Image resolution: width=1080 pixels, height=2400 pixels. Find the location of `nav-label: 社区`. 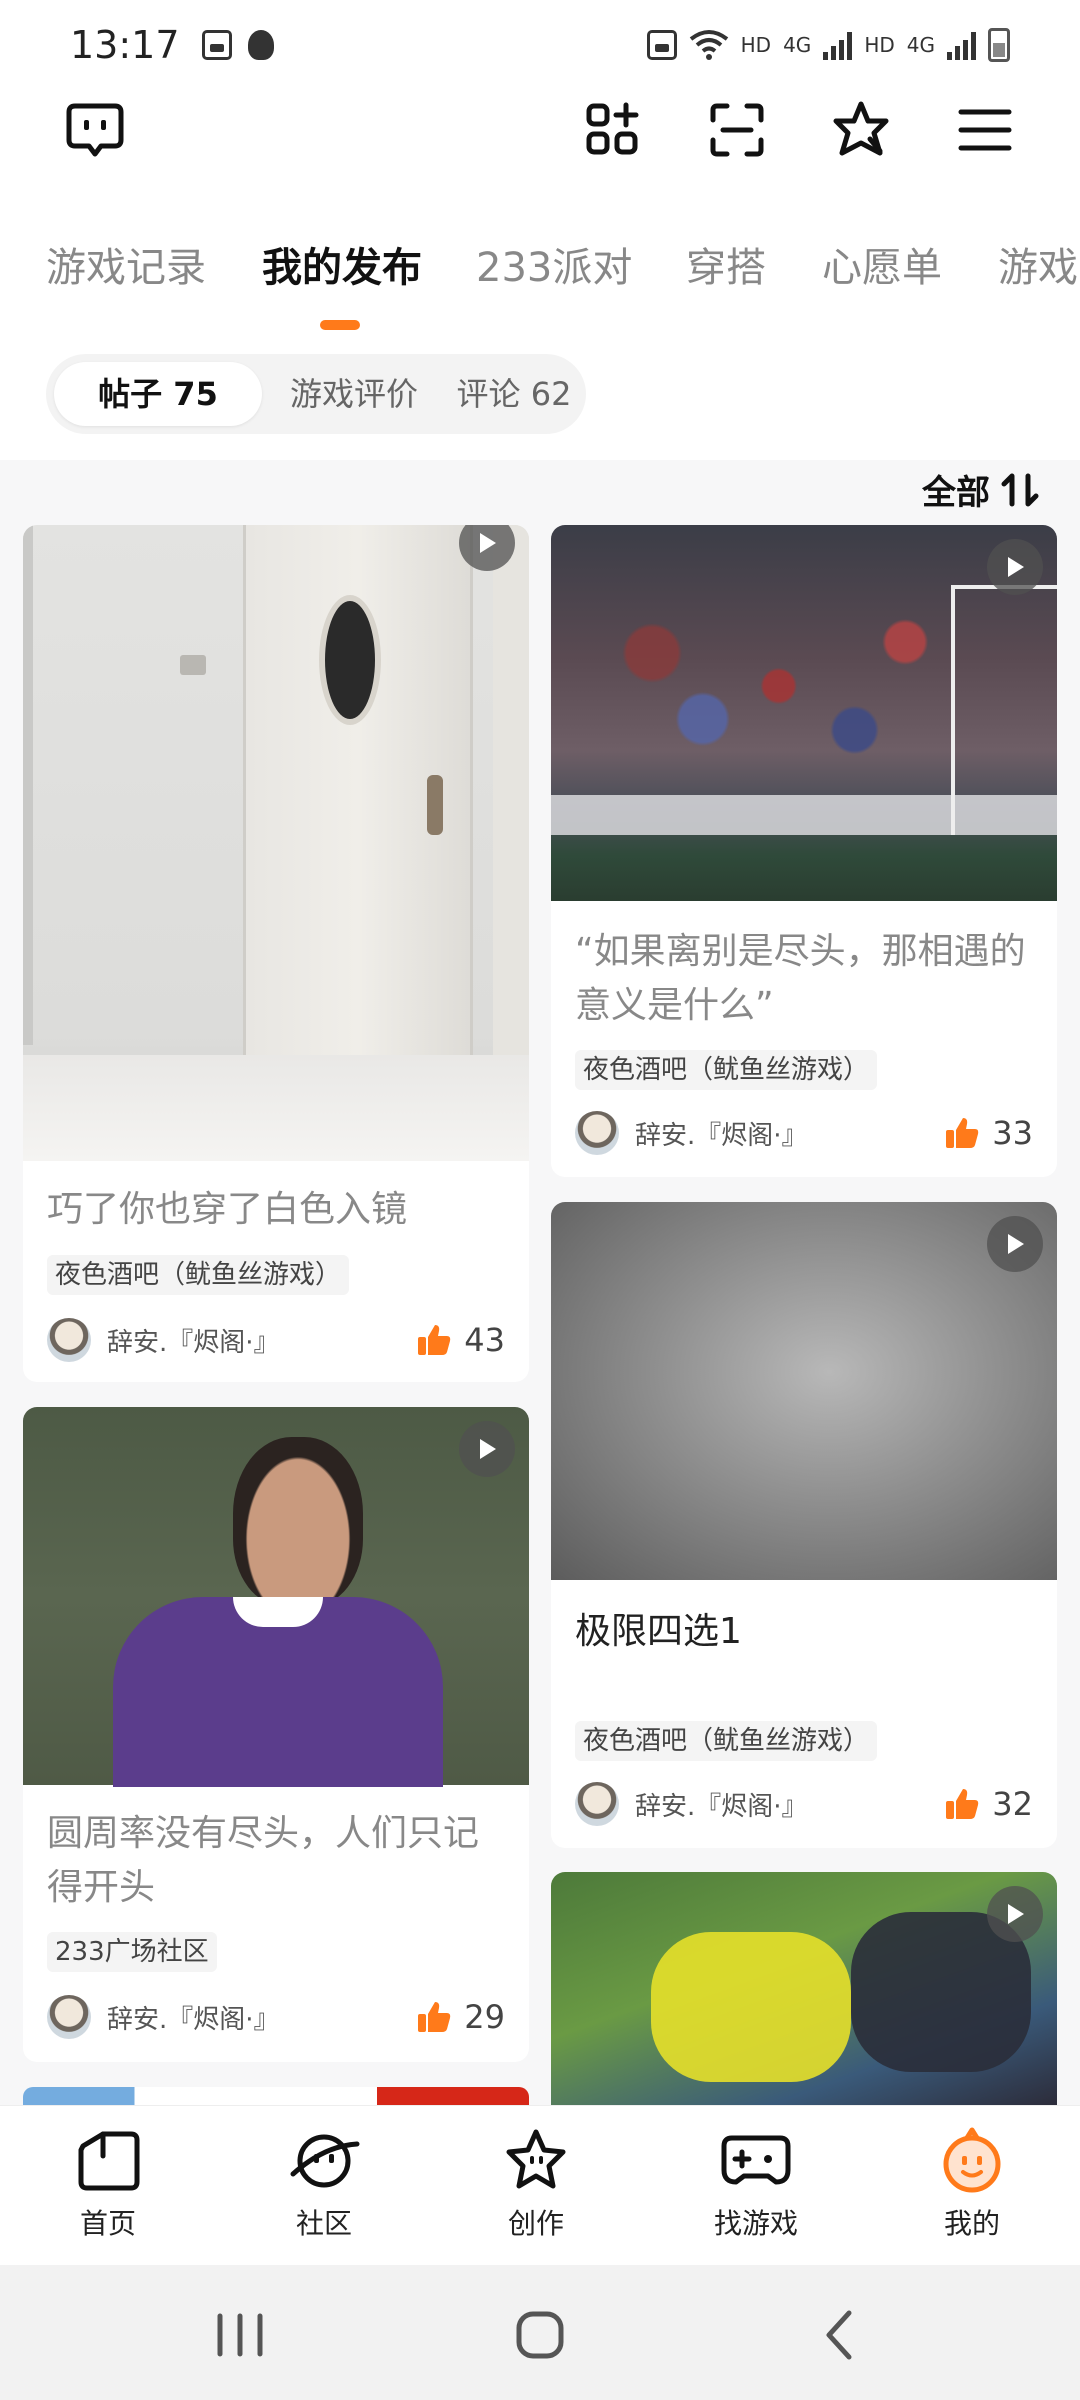

nav-label: 社区 is located at coordinates (323, 2223).